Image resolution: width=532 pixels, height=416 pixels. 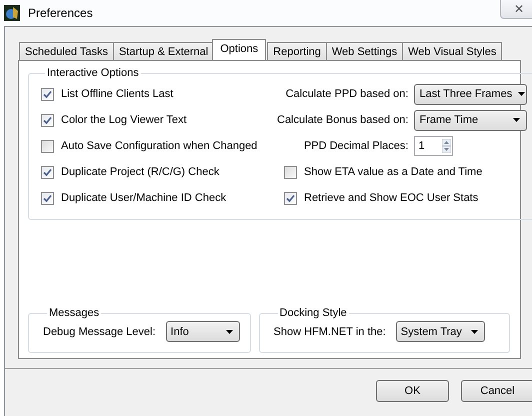 What do you see at coordinates (440, 331) in the screenshot?
I see `dropdown: System Tray` at bounding box center [440, 331].